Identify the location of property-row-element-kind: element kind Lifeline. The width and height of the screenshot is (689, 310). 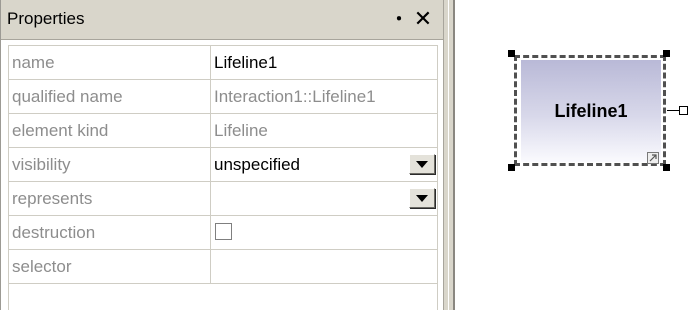
(223, 130).